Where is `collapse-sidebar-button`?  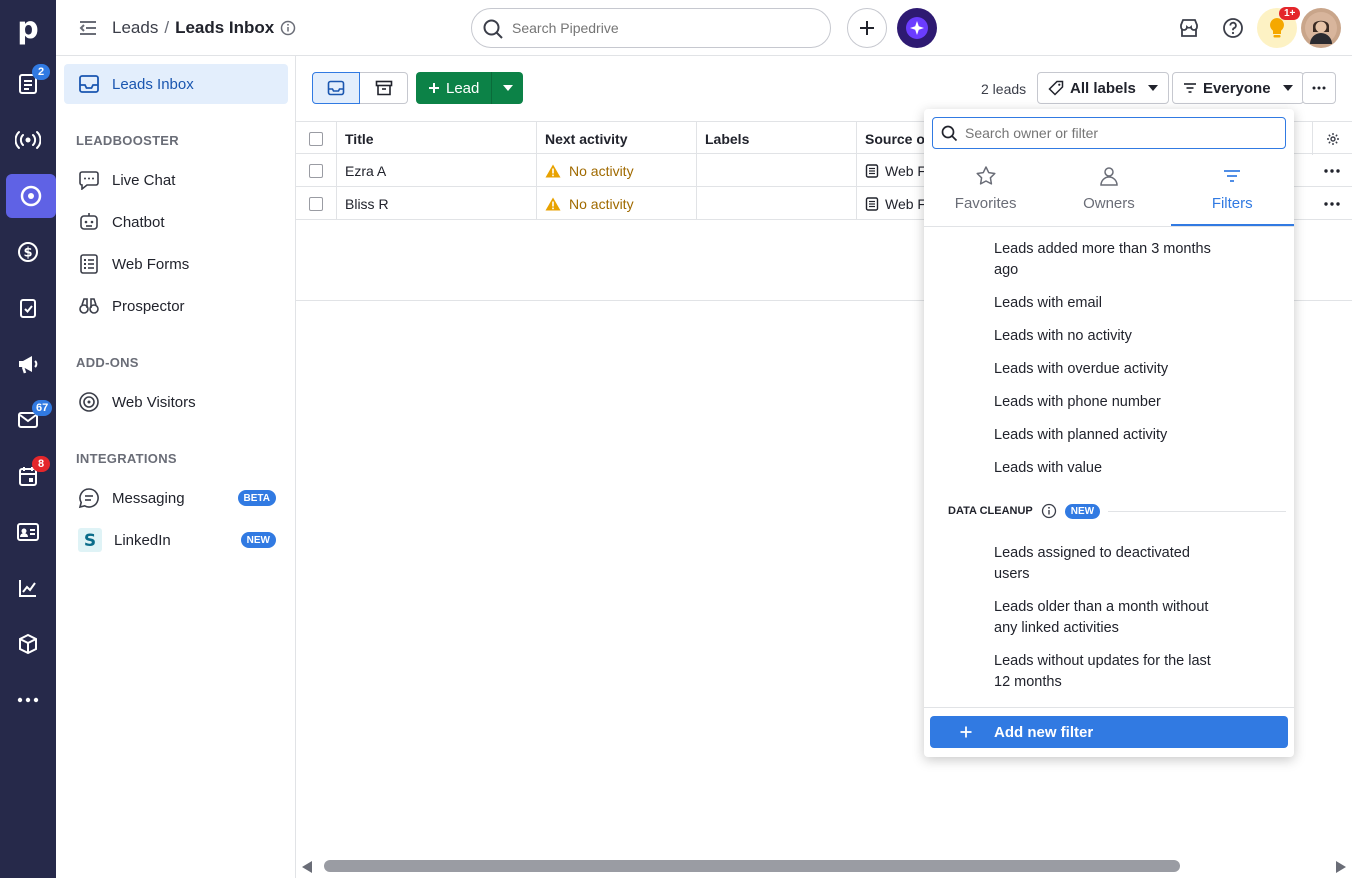
collapse-sidebar-button is located at coordinates (88, 28).